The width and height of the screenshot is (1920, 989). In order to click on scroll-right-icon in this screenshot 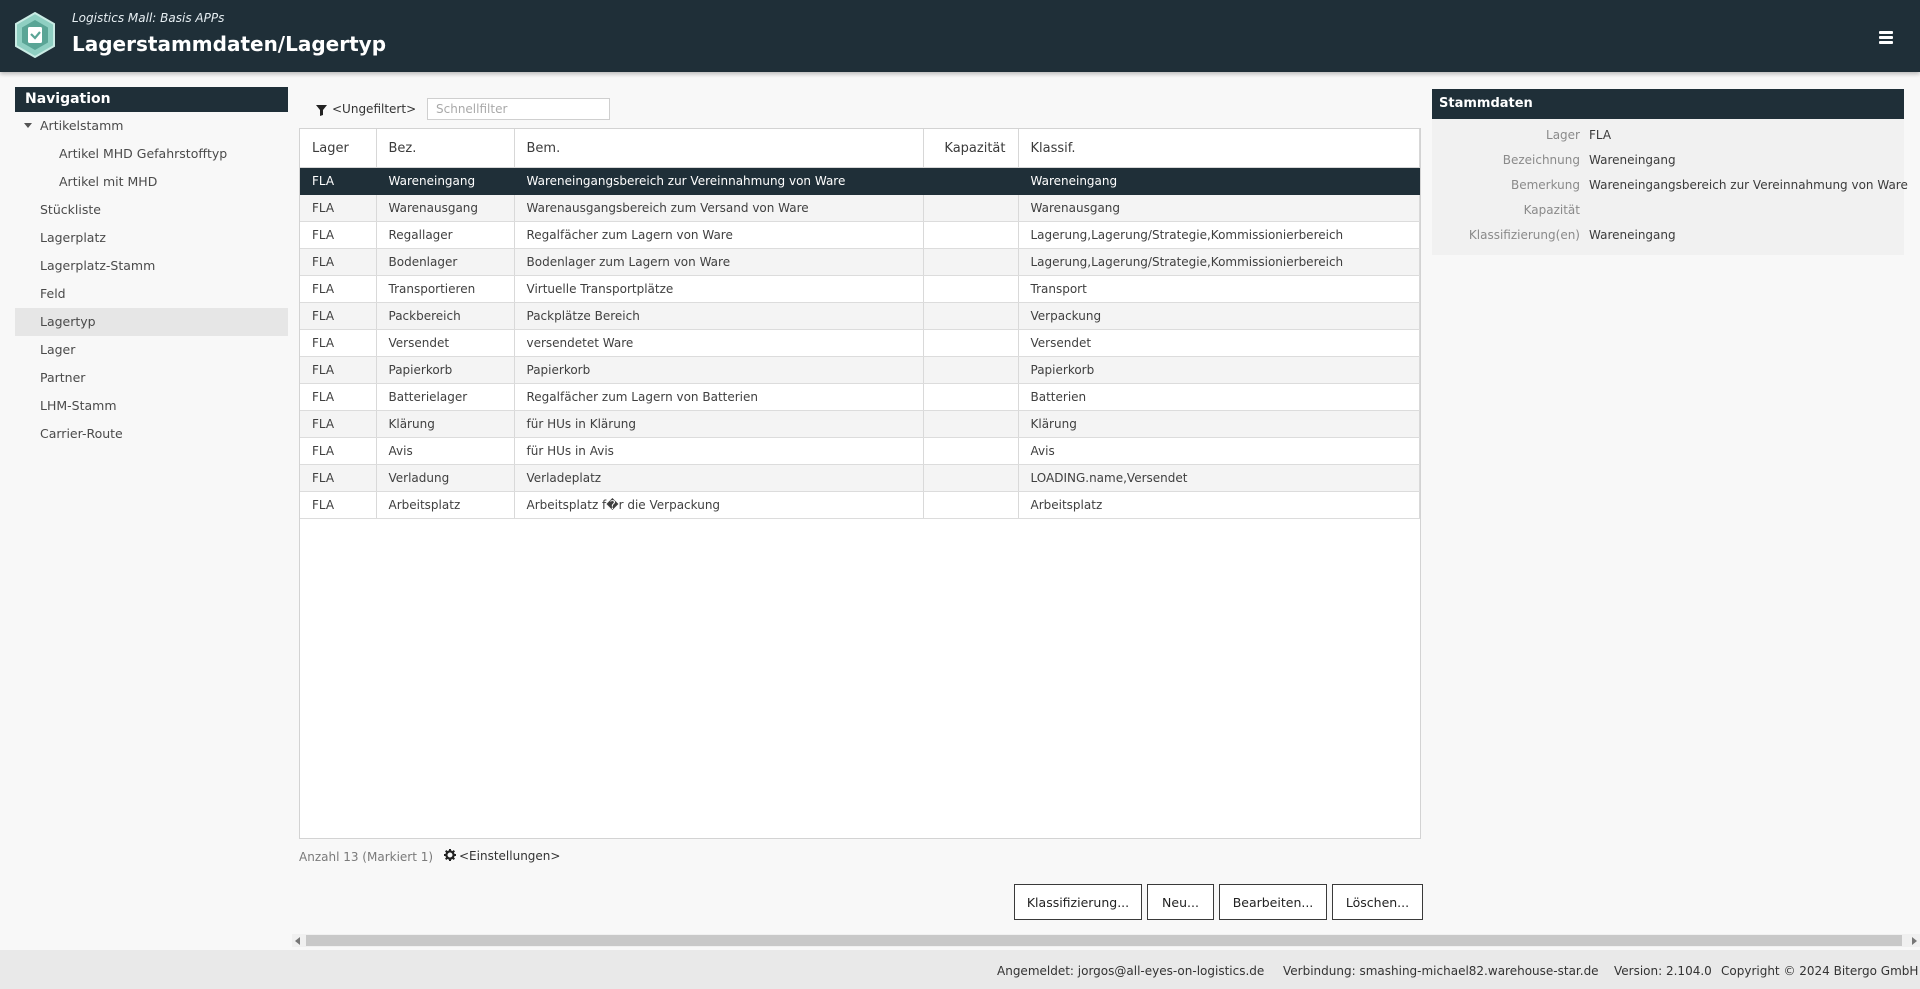, I will do `click(1914, 941)`.